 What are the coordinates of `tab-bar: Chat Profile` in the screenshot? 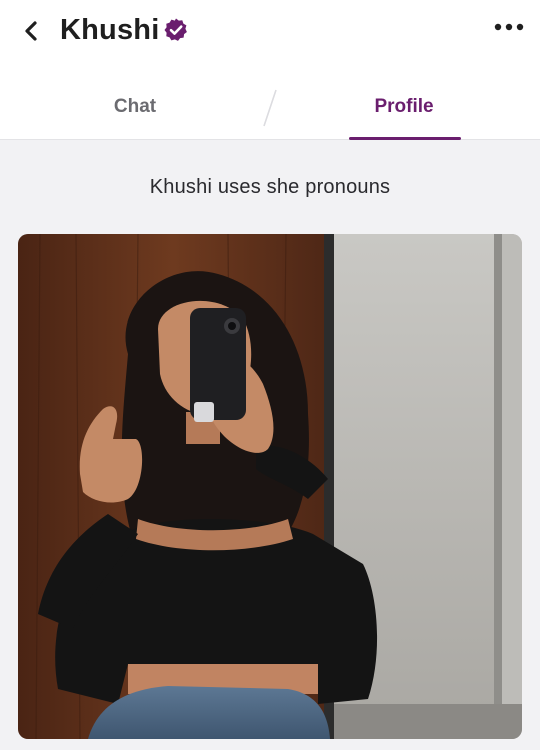 It's located at (270, 110).